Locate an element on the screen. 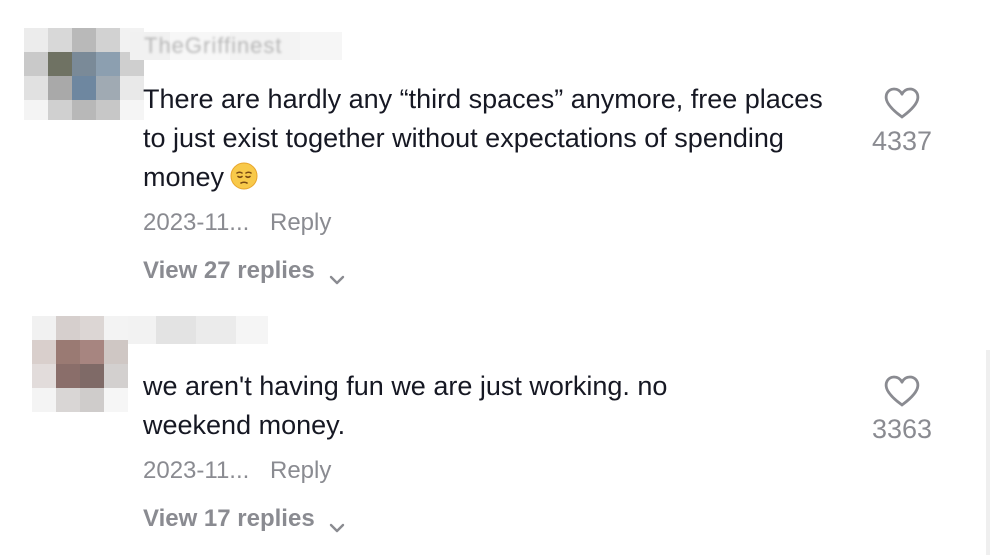 This screenshot has height=555, width=990. username is located at coordinates (198, 330).